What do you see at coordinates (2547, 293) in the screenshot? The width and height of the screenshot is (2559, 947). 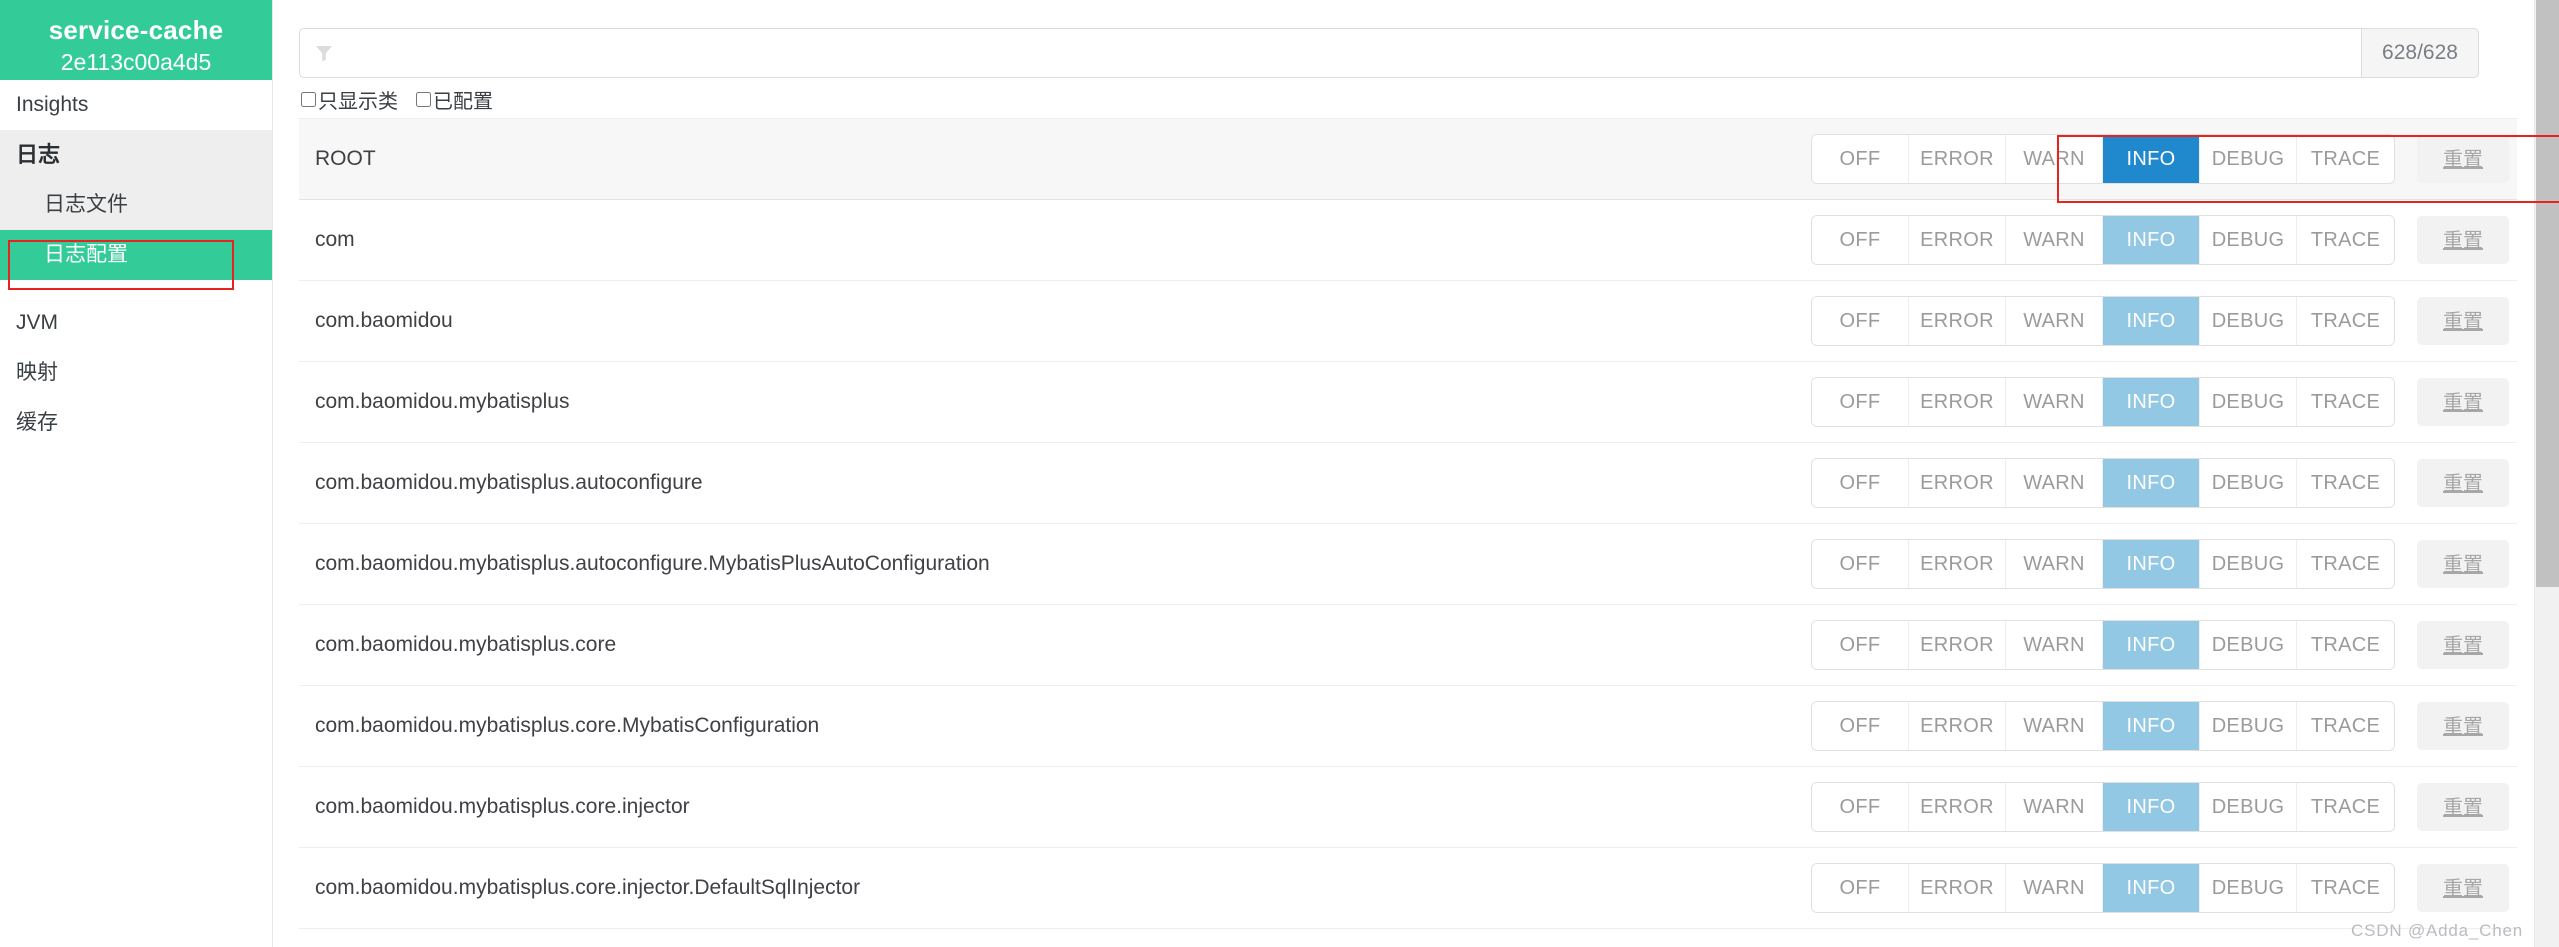 I see `scrollbar-thumb` at bounding box center [2547, 293].